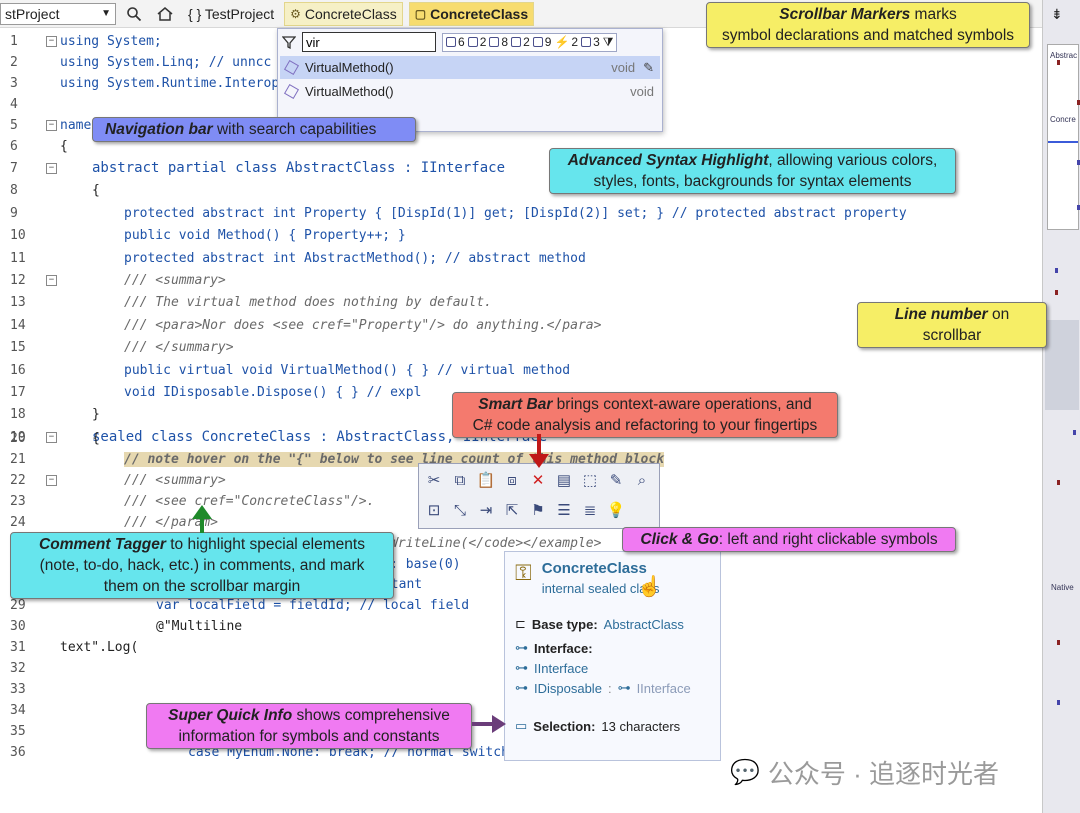 This screenshot has width=1080, height=813. I want to click on line-number: 2, so click(14, 62).